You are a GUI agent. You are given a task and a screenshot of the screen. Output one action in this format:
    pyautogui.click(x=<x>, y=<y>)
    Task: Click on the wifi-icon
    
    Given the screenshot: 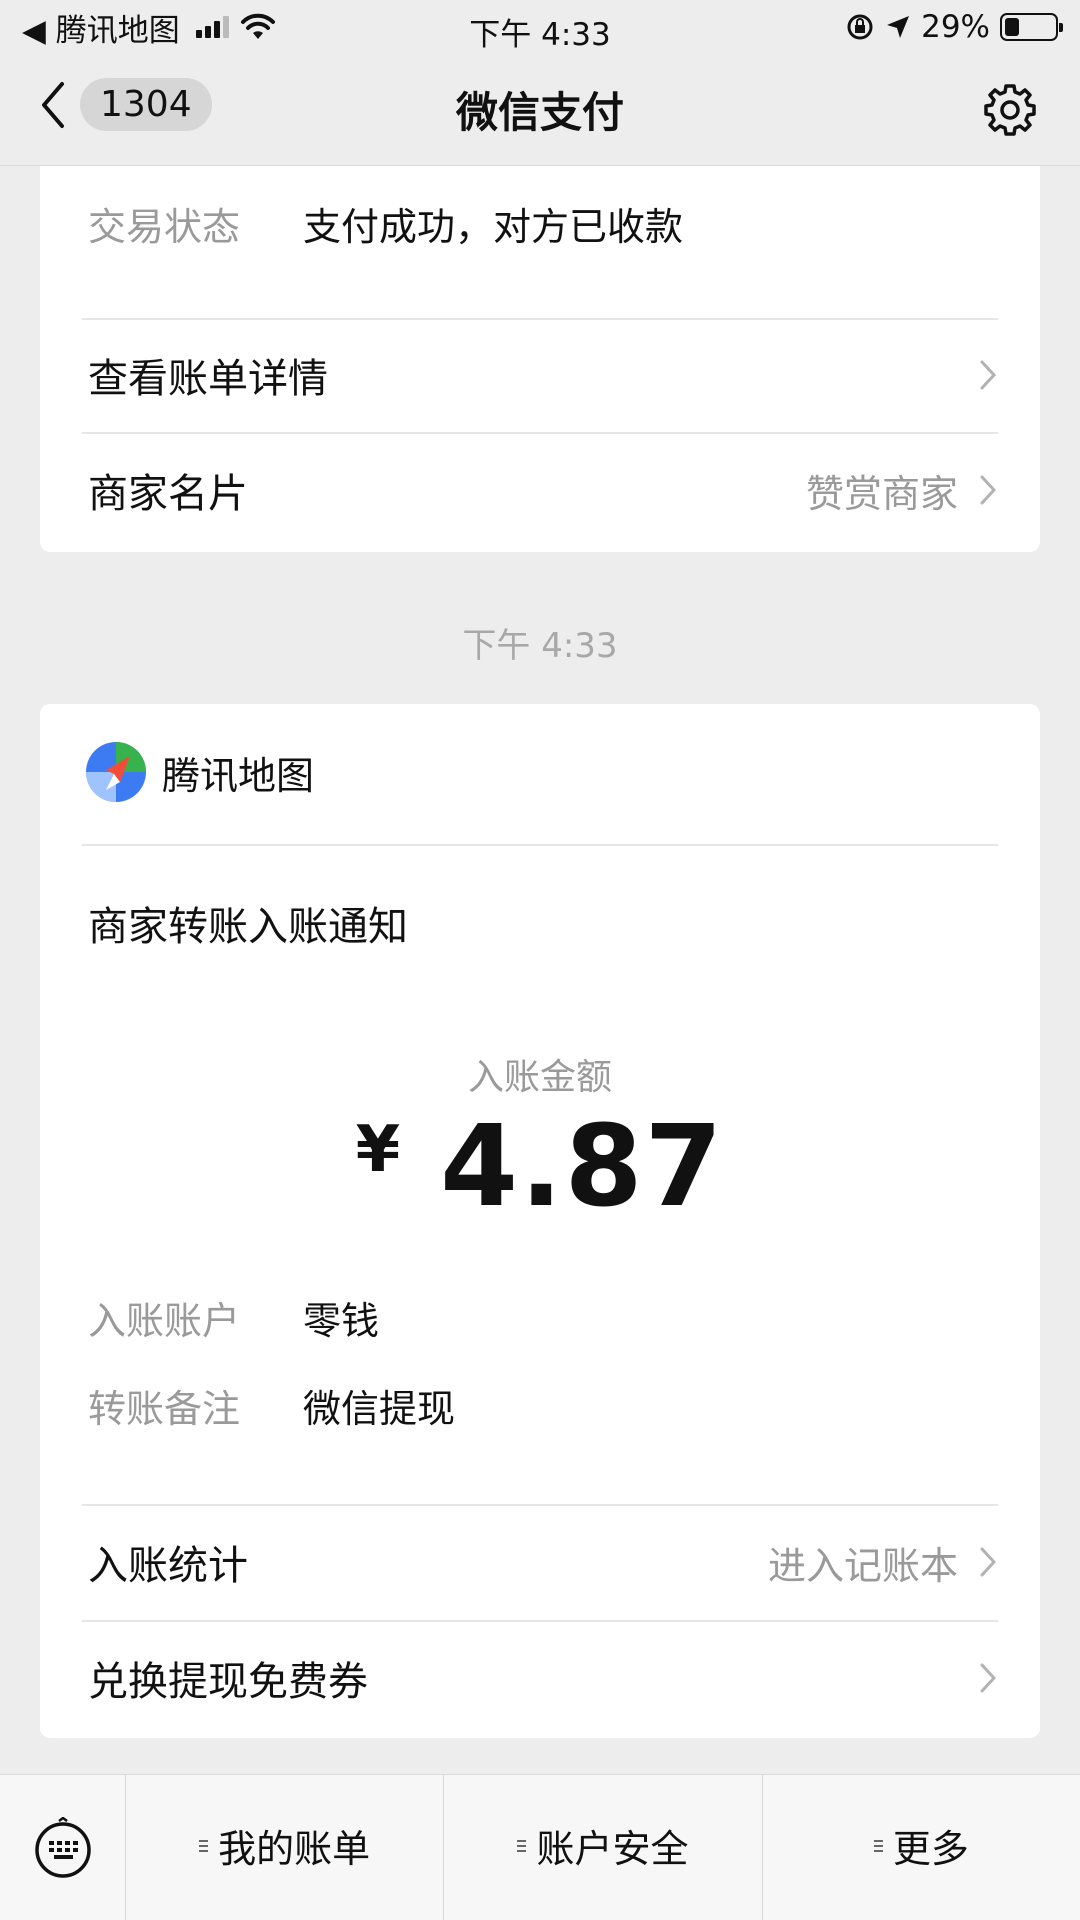 What is the action you would take?
    pyautogui.click(x=257, y=26)
    